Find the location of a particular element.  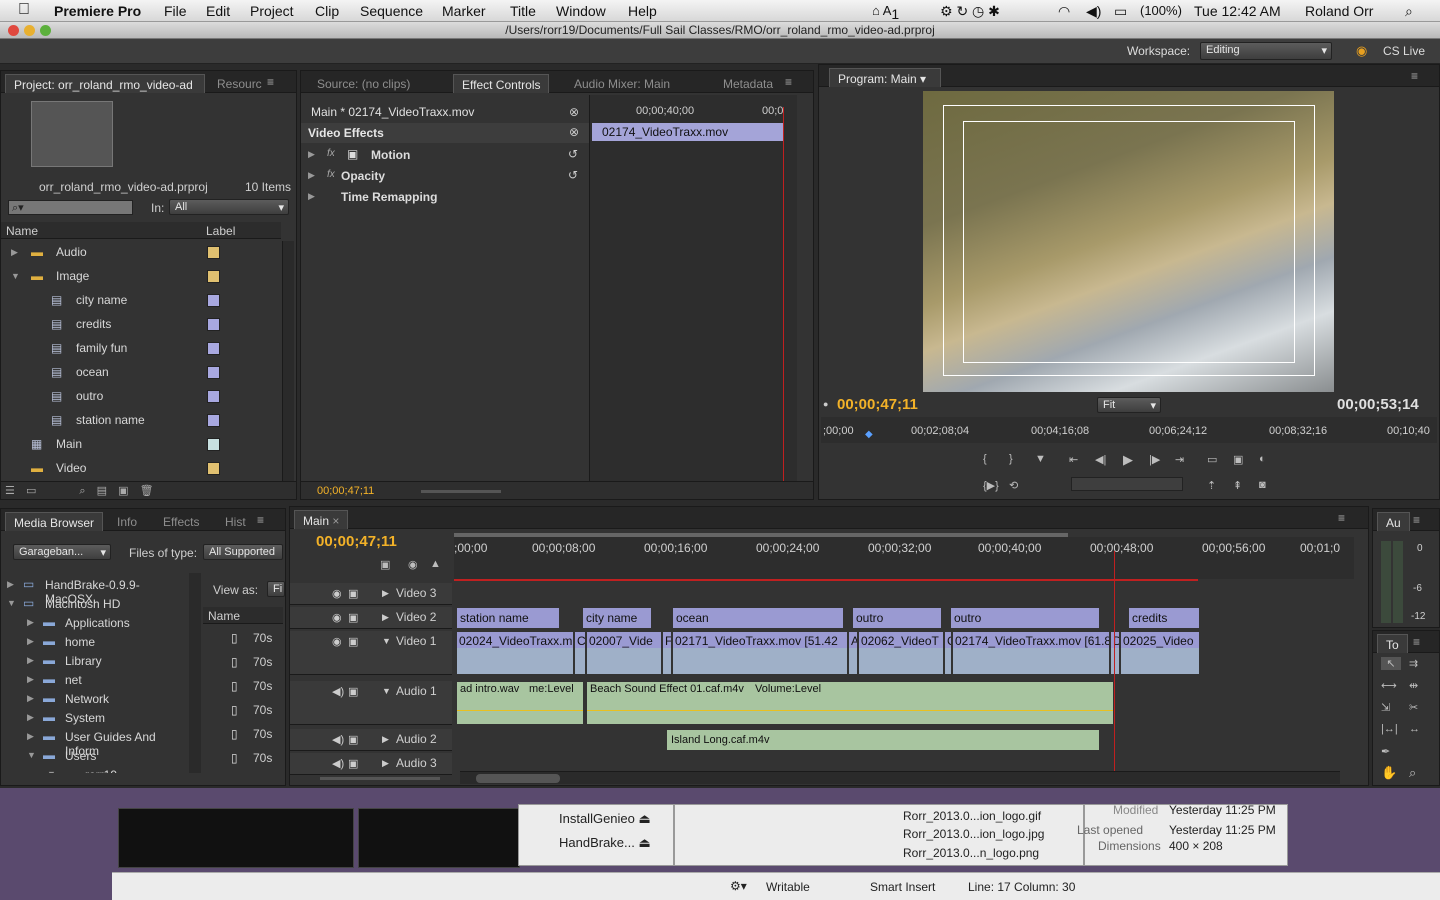

finder-item-installgenieo: InstallGenieo ⏏ is located at coordinates (605, 819).